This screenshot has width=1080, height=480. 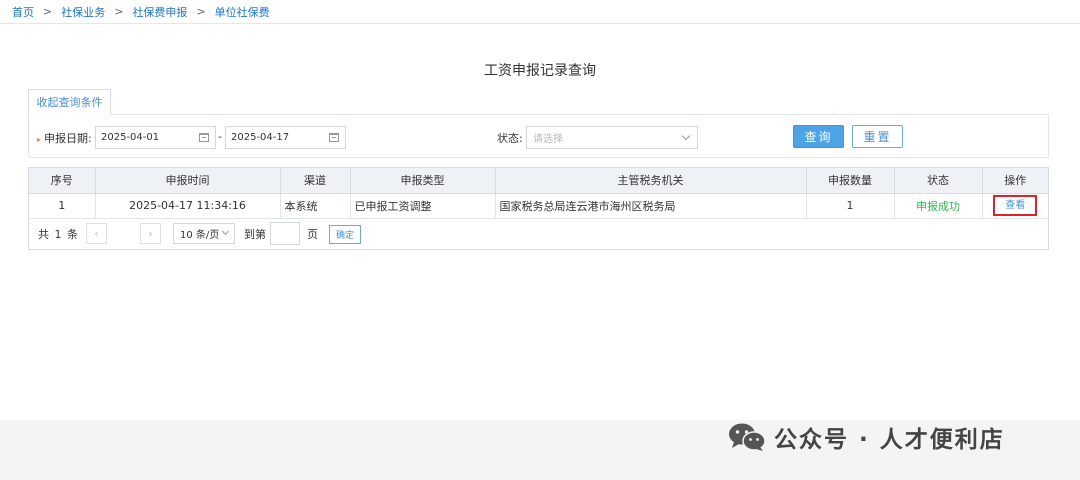 I want to click on date-start-input: 2025-04-01, so click(x=155, y=137).